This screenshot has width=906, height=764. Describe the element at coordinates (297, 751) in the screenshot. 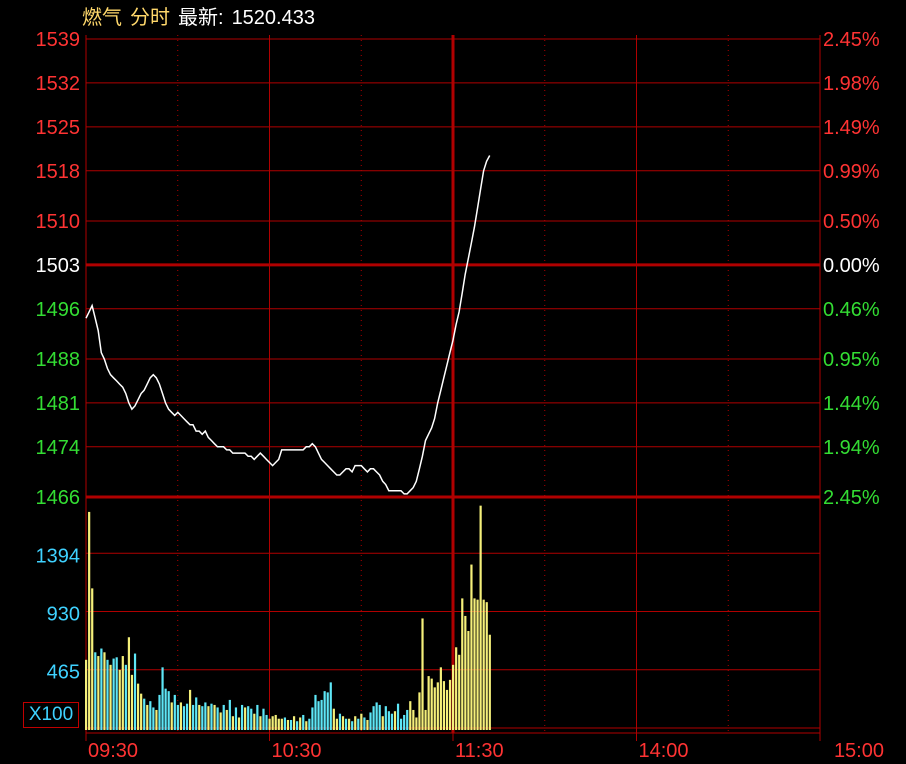

I see `time-tick-label: 10:30` at that location.